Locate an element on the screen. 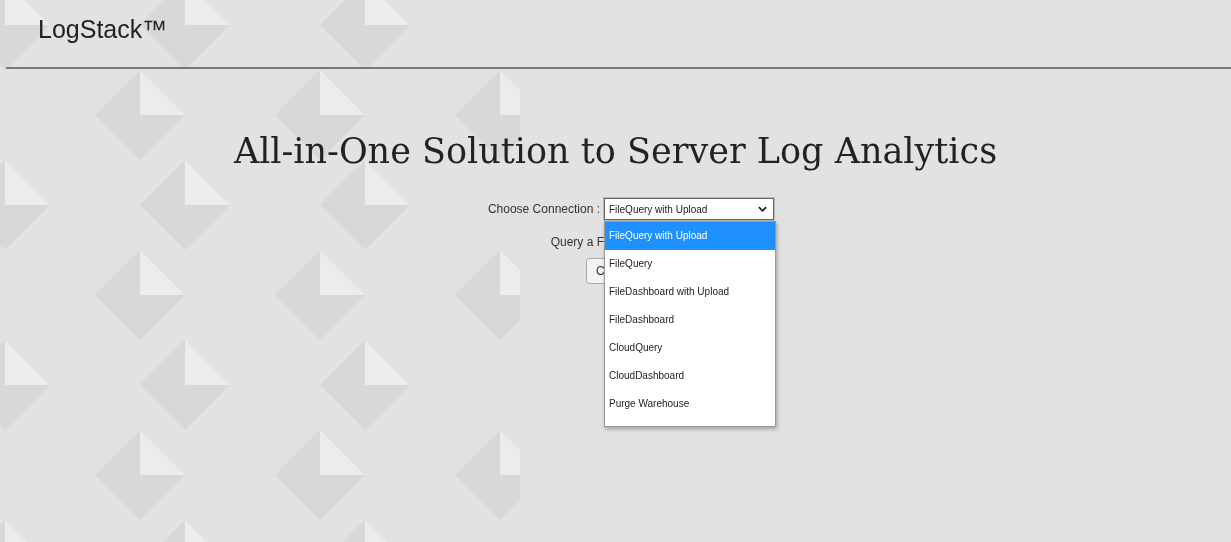  connection-select: FileQuery with Upload is located at coordinates (689, 209).